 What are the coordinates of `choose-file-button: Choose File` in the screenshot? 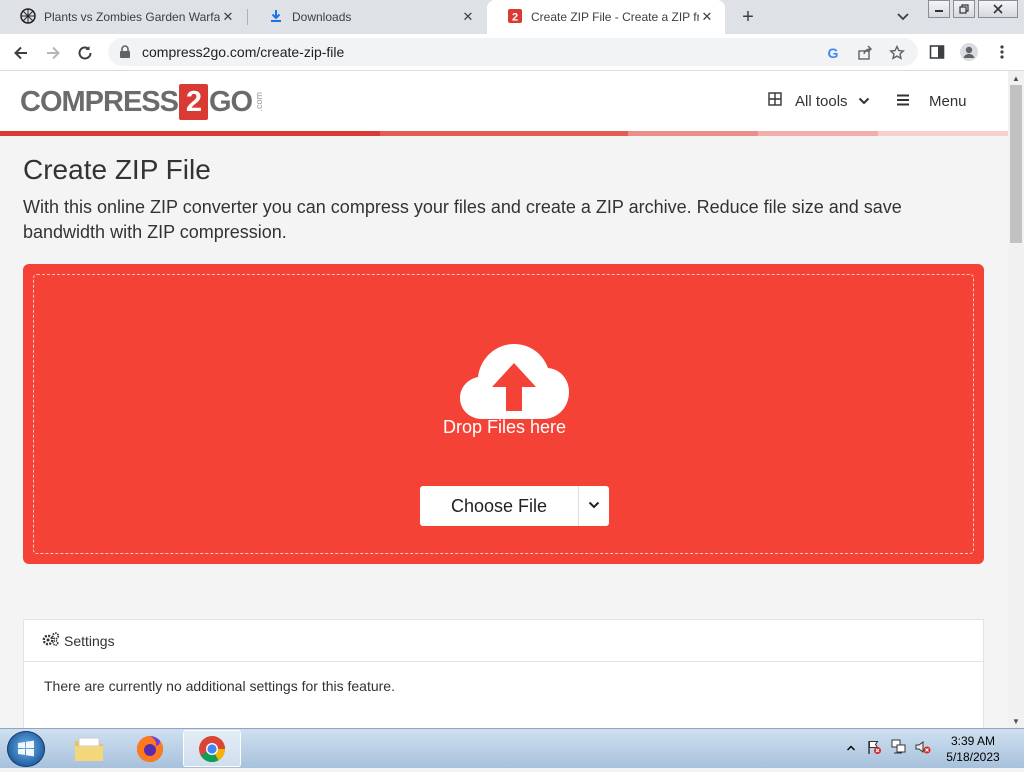 It's located at (499, 506).